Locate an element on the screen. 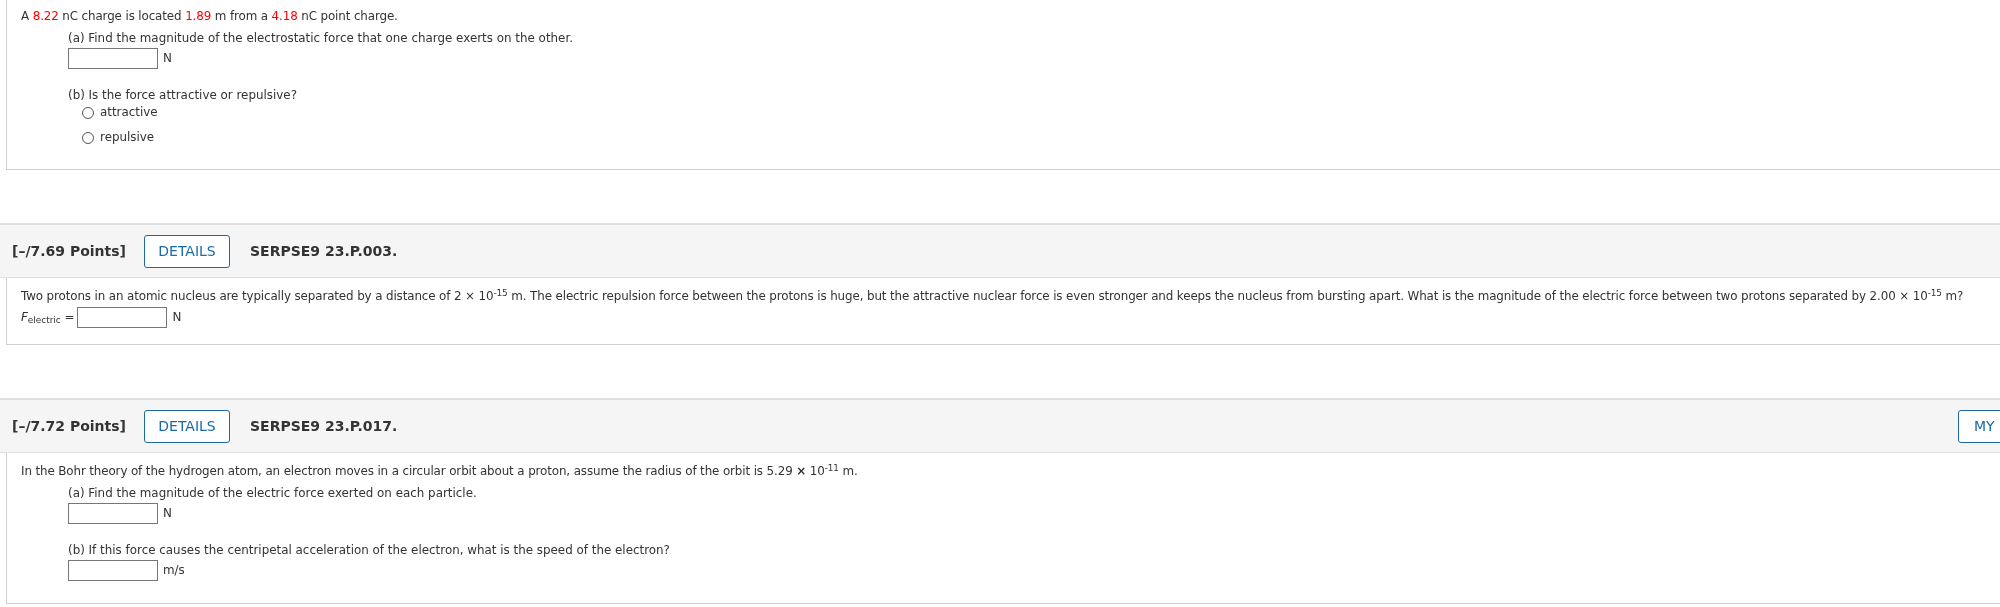  part-prompt: (b) If this force causes the centripetal acceleration of the electron, what is the speed of the electron? is located at coordinates (369, 550).